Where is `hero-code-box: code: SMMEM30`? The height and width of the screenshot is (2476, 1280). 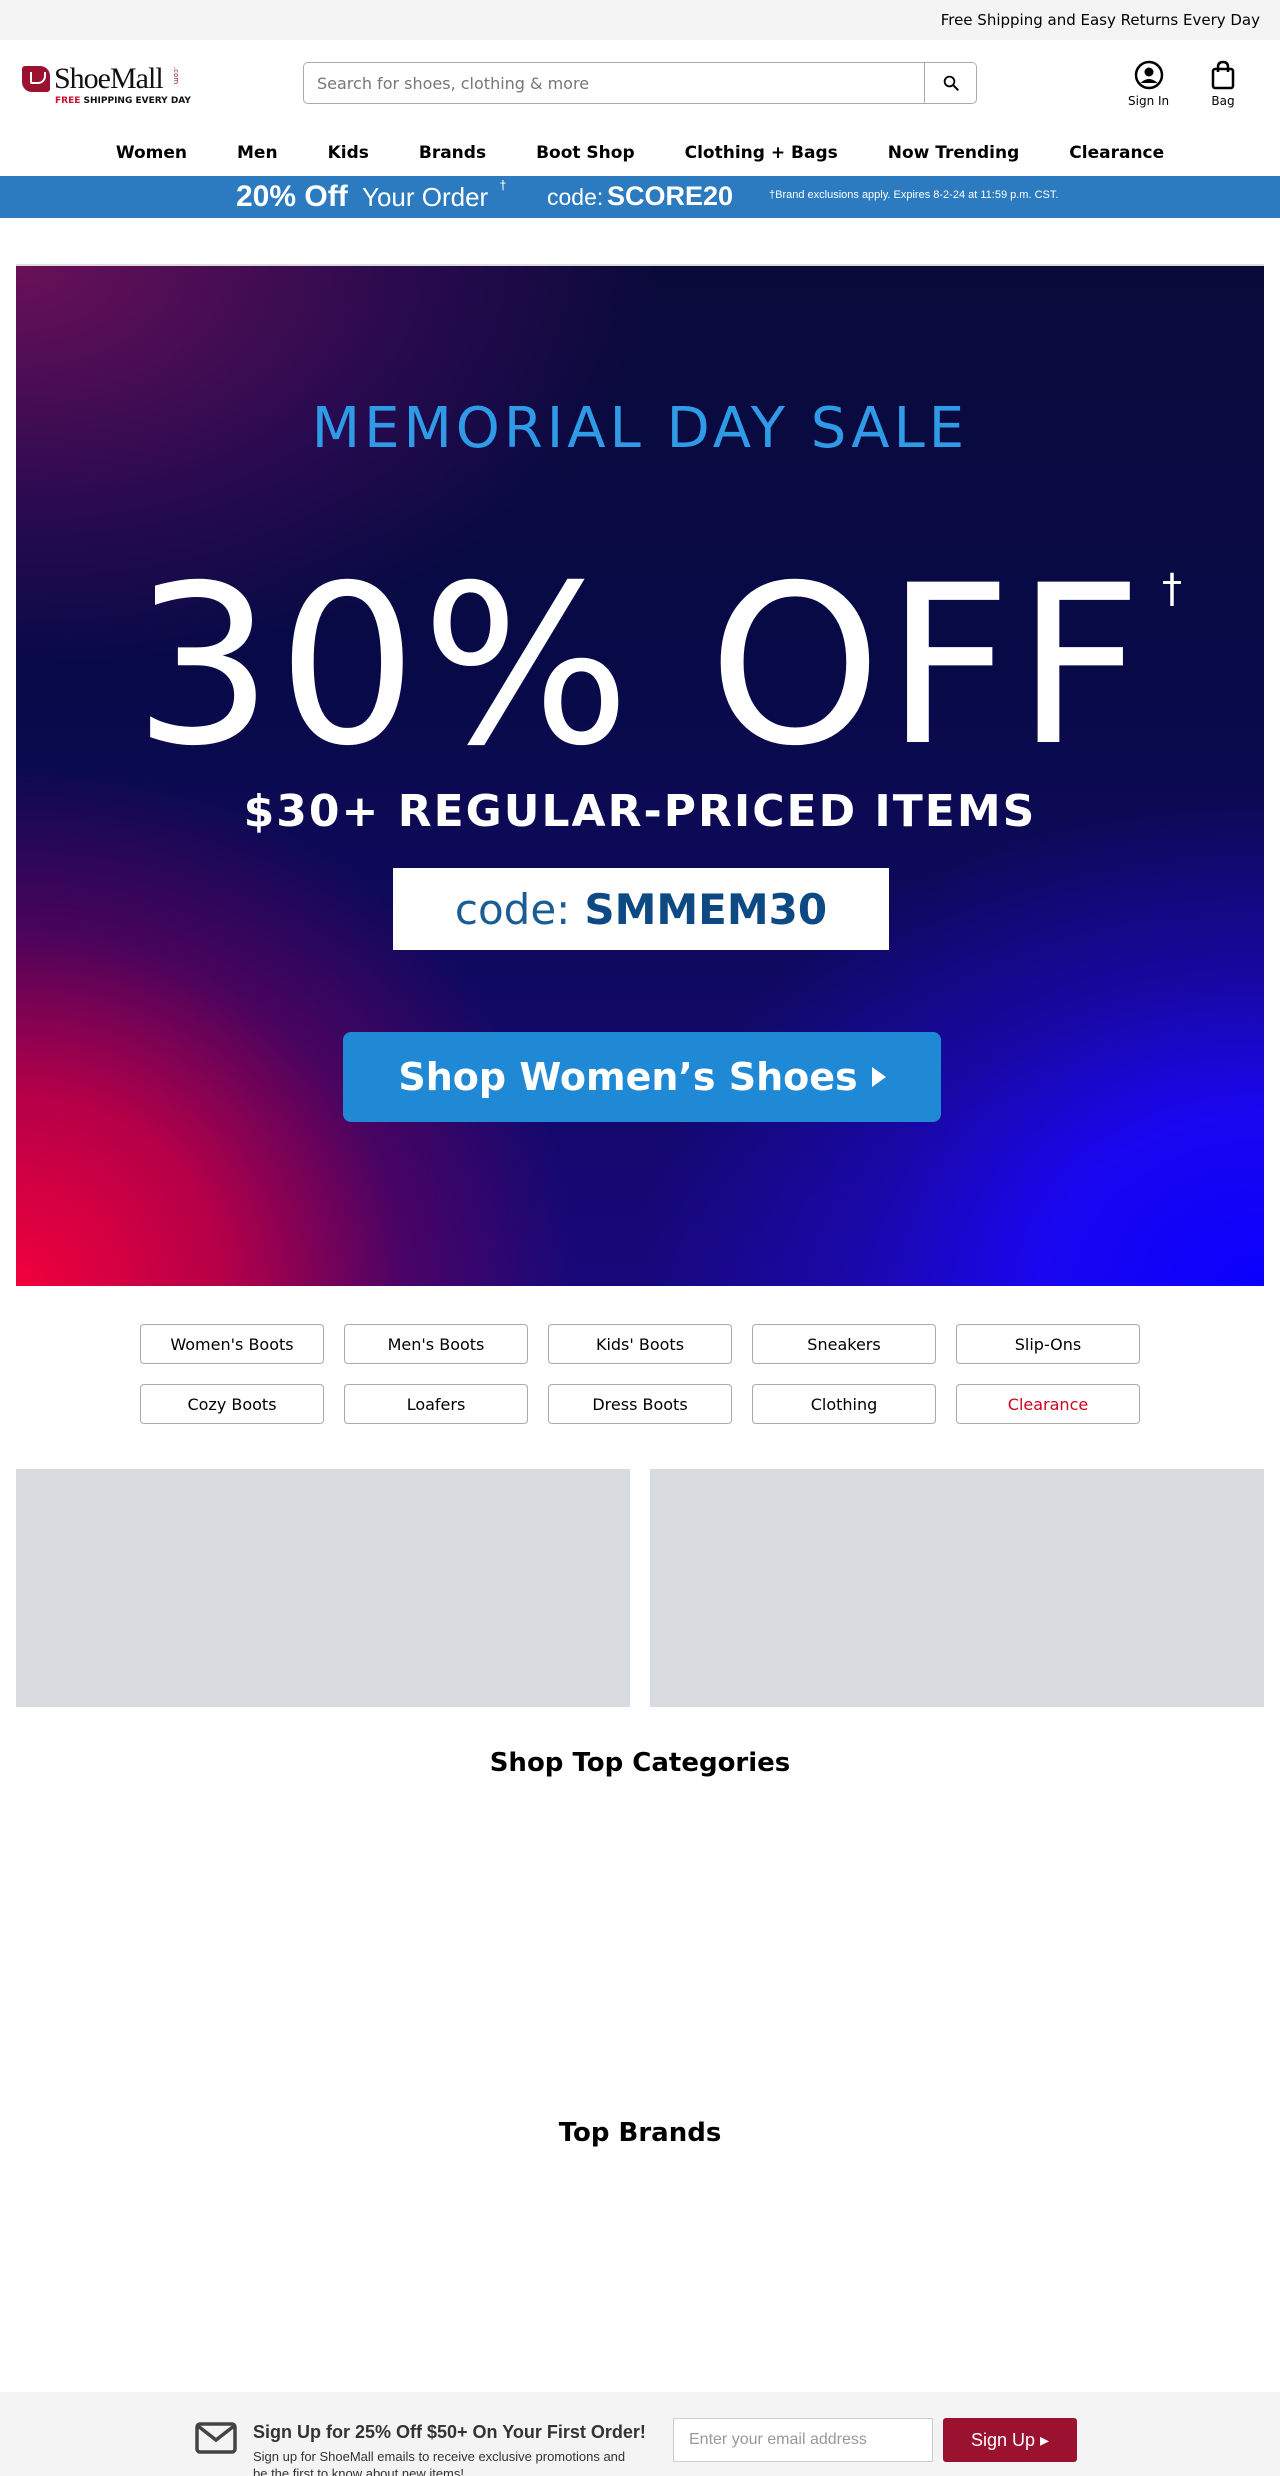 hero-code-box: code: SMMEM30 is located at coordinates (641, 909).